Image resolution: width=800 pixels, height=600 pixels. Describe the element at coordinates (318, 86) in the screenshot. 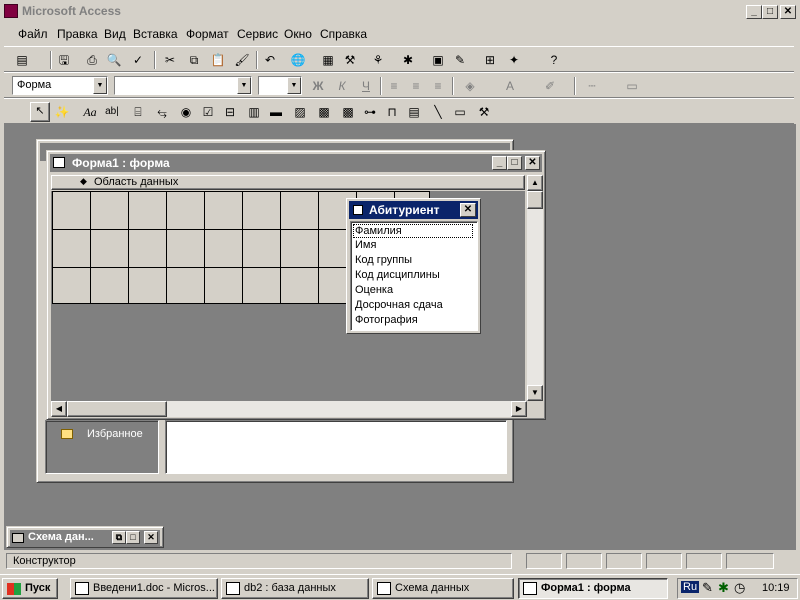

I see `bold-button: Ж` at that location.